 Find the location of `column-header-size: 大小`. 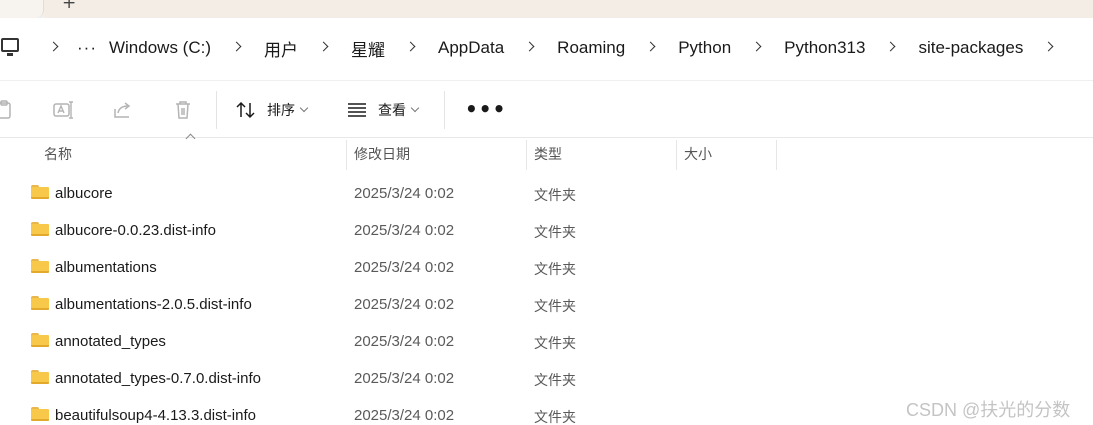

column-header-size: 大小 is located at coordinates (726, 154).